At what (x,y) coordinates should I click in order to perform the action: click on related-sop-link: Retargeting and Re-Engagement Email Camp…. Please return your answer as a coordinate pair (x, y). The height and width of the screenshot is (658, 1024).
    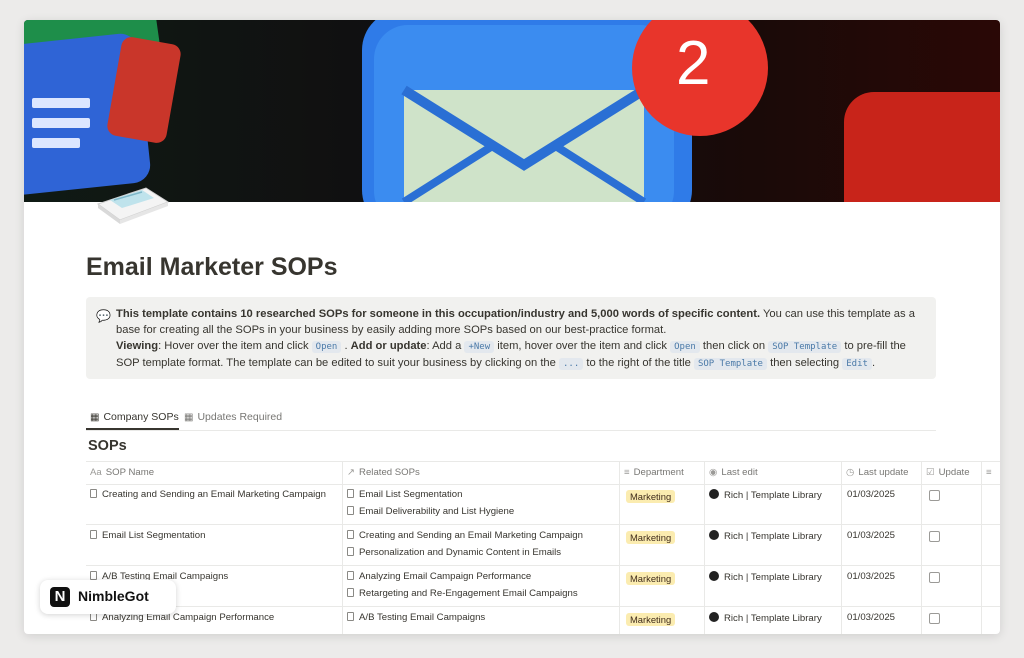
    Looking at the image, I should click on (468, 593).